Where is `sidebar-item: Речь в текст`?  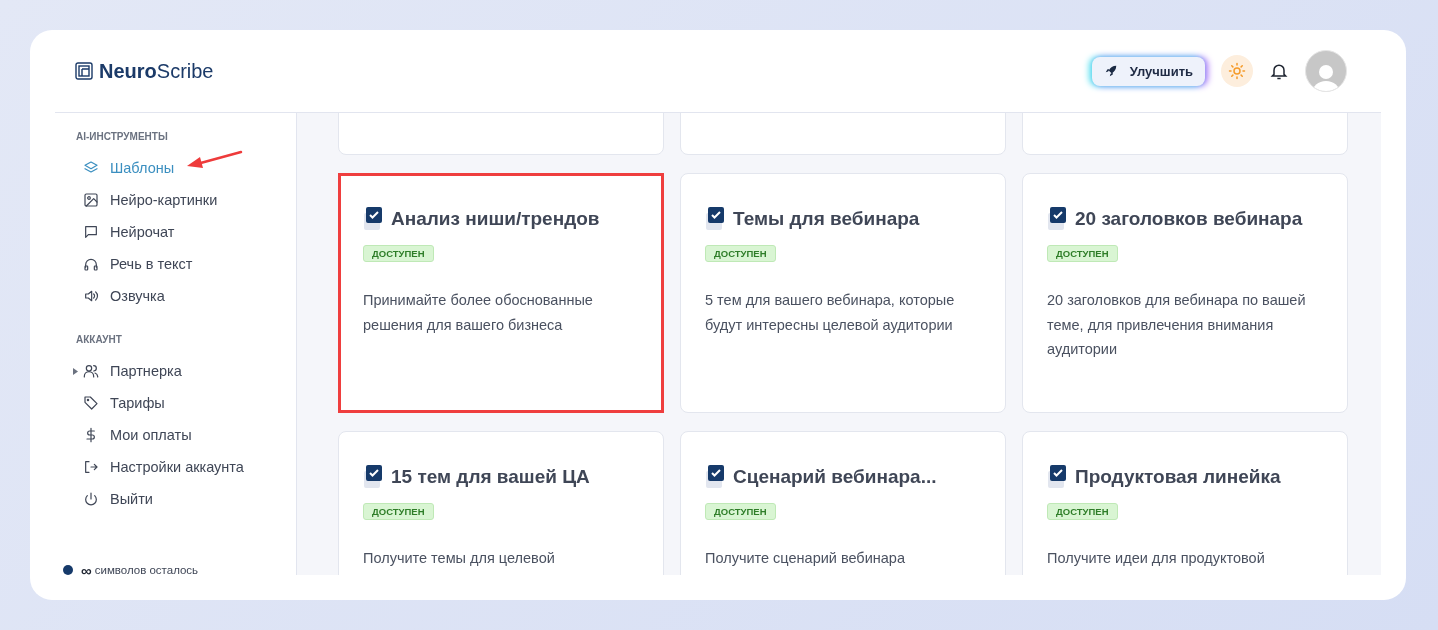
sidebar-item: Речь в текст is located at coordinates (175, 264).